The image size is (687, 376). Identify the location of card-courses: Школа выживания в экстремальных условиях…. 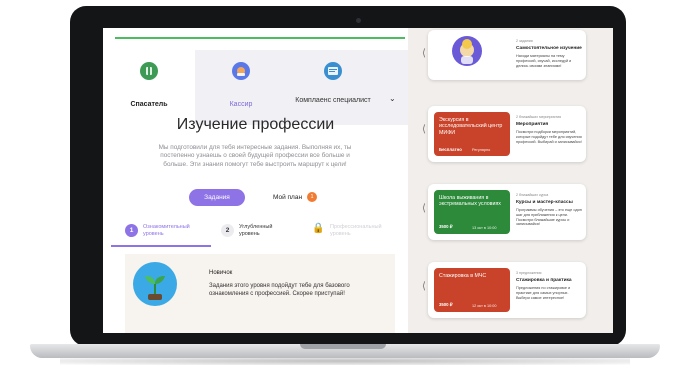
(507, 212).